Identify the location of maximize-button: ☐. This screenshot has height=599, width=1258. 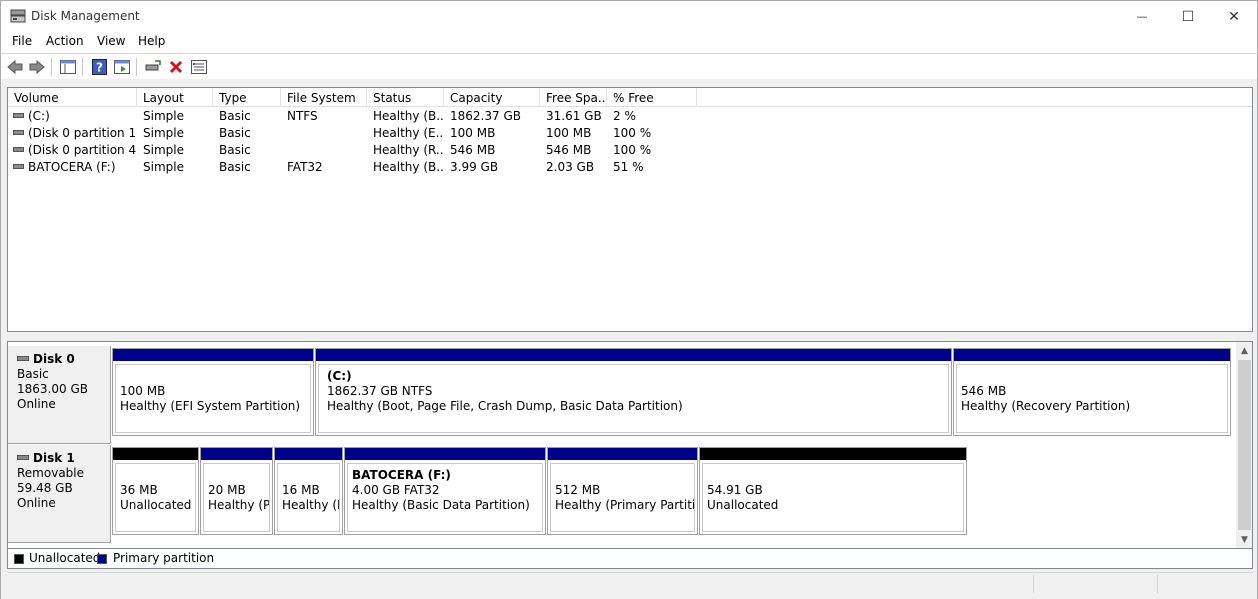
(1188, 16).